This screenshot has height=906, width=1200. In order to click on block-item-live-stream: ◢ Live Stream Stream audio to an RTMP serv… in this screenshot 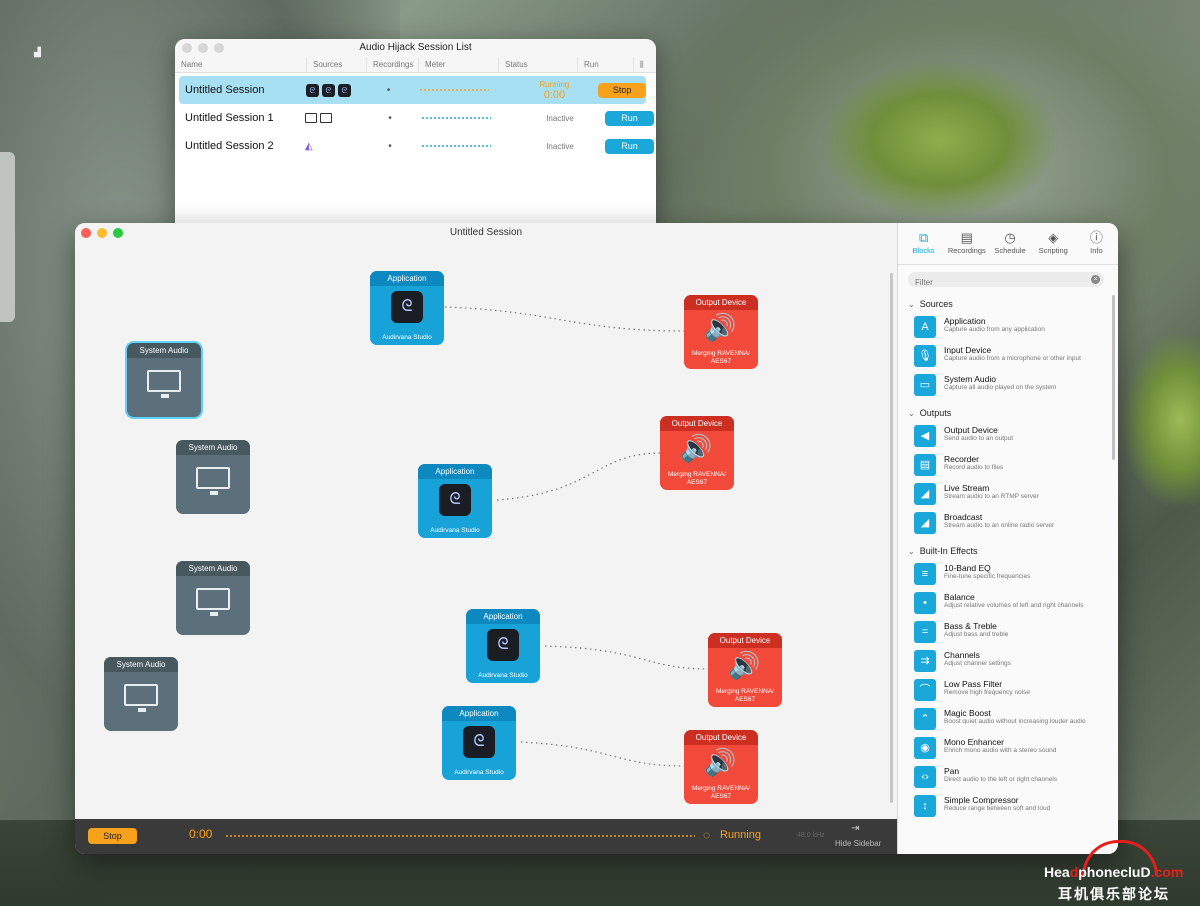, I will do `click(1008, 494)`.